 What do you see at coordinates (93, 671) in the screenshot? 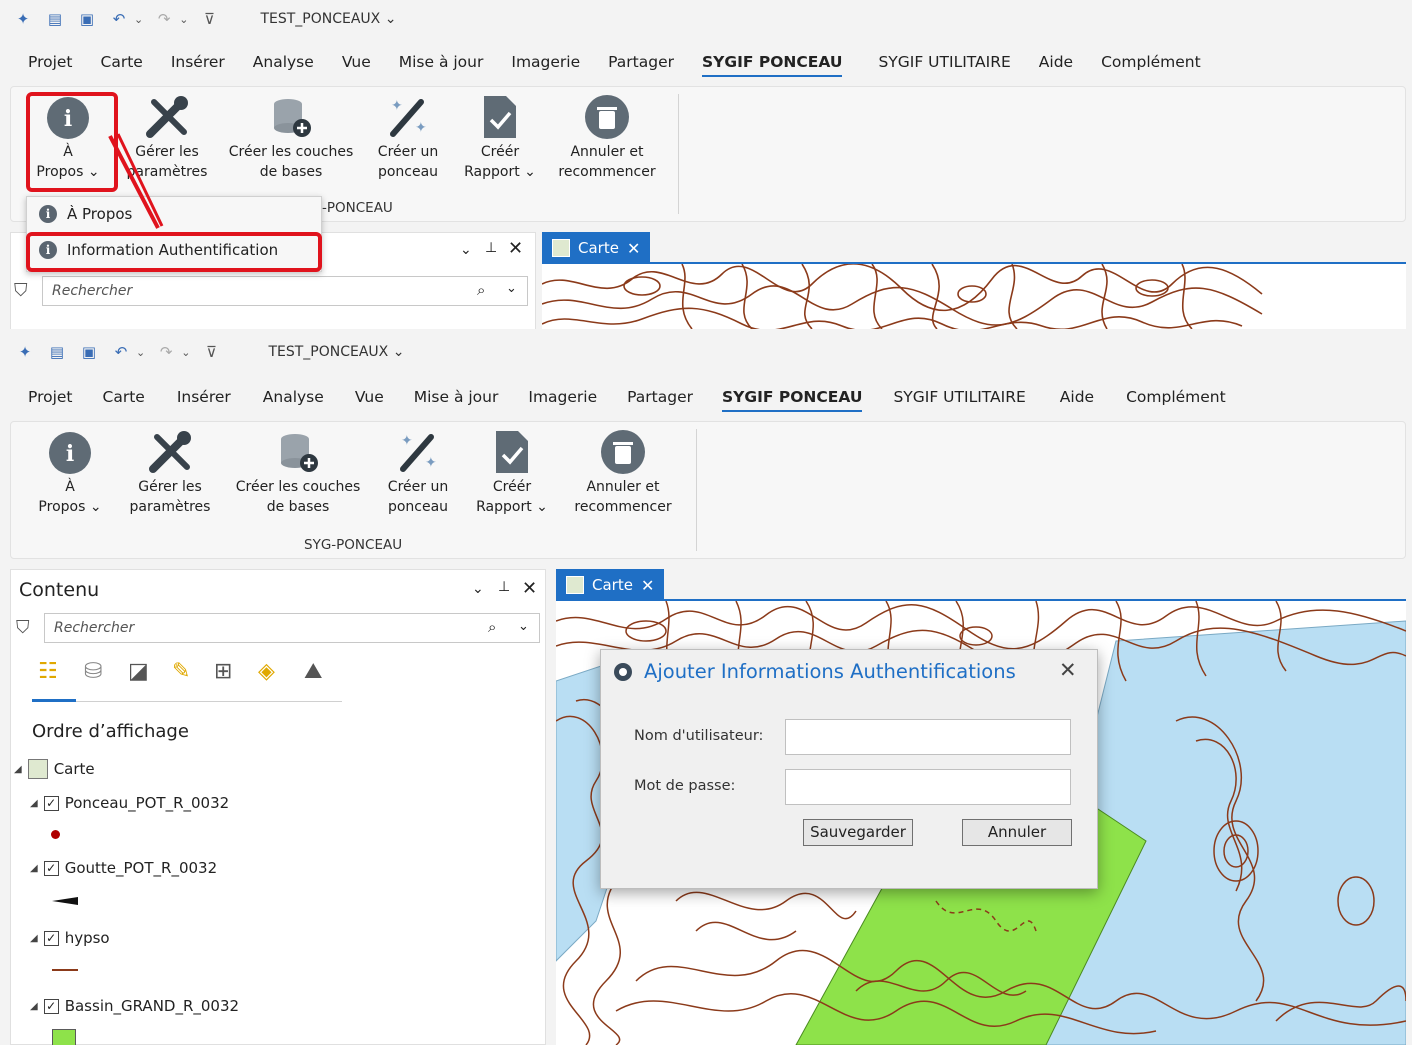
I see `list-by-source-icon: ⛁` at bounding box center [93, 671].